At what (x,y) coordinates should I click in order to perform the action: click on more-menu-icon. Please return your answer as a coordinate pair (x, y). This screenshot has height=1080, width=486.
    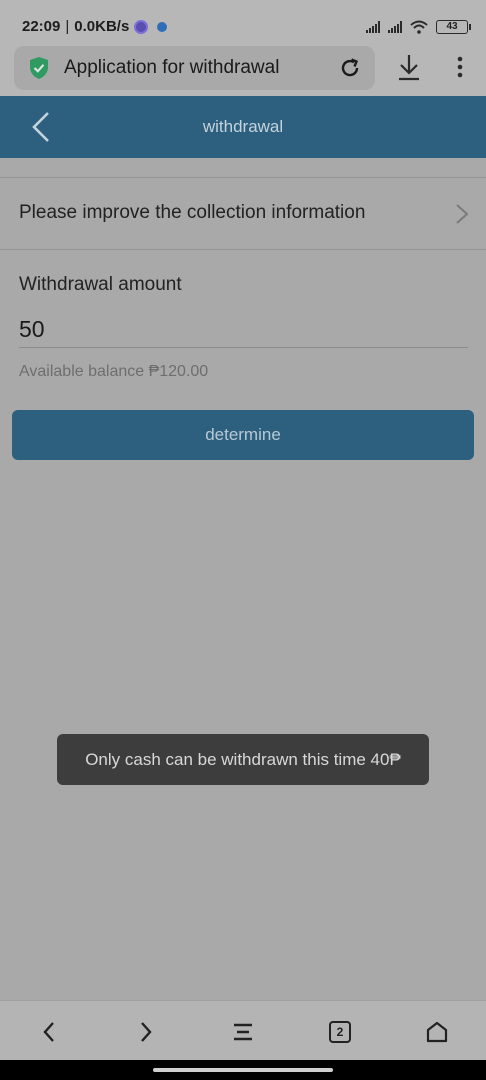
    Looking at the image, I should click on (460, 67).